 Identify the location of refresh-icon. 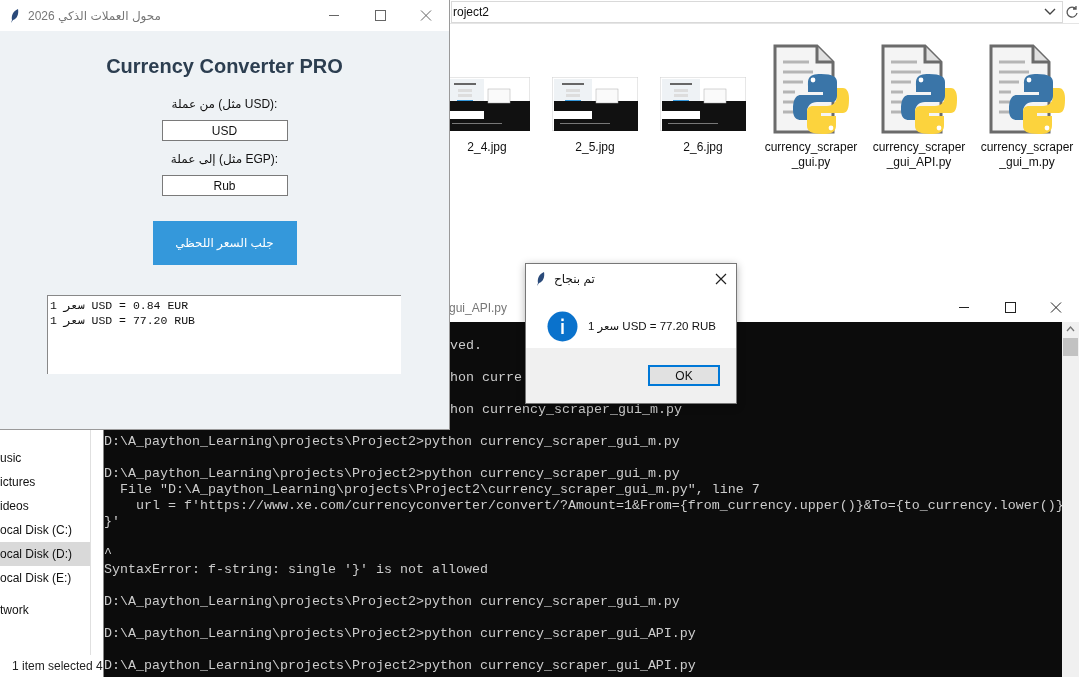
(1072, 11).